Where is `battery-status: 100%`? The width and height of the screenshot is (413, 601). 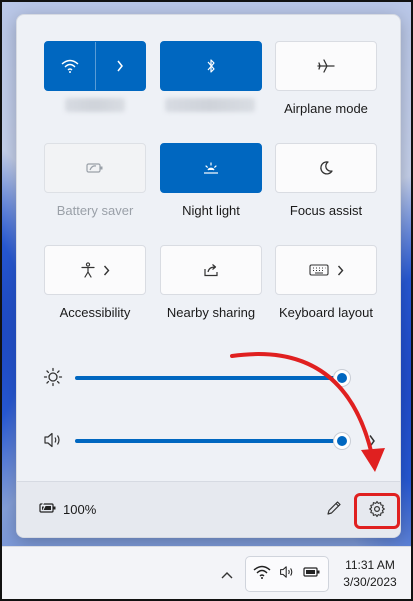 battery-status: 100% is located at coordinates (68, 509).